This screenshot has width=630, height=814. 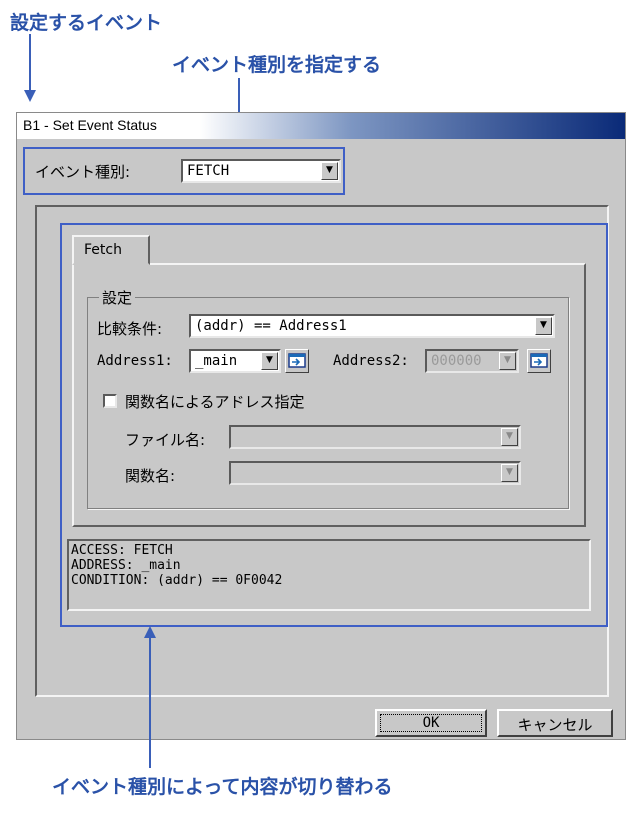 I want to click on arrow-head-left, so click(x=30, y=96).